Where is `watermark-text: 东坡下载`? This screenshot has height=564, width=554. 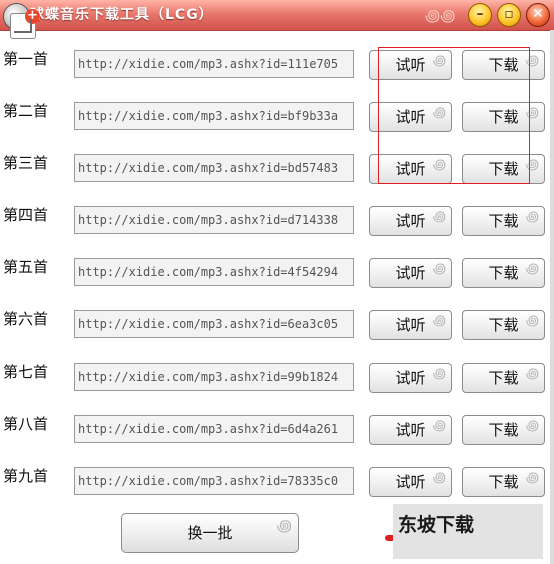
watermark-text: 东坡下载 is located at coordinates (436, 525).